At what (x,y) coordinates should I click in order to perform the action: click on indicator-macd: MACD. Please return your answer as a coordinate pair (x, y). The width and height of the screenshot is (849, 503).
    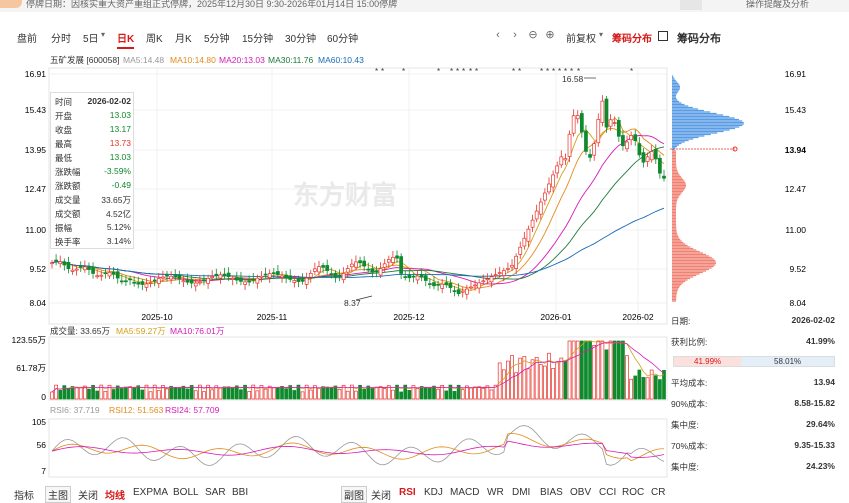
    Looking at the image, I should click on (464, 492).